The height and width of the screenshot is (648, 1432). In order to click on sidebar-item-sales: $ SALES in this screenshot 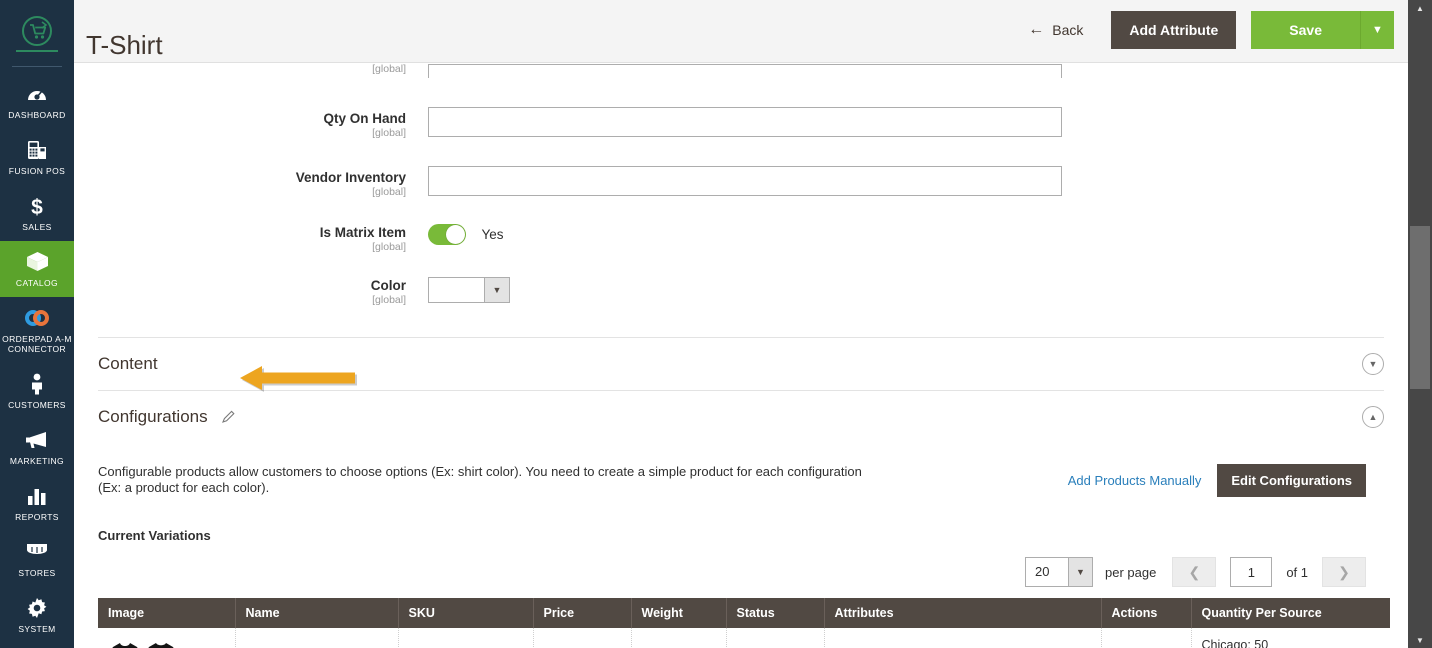, I will do `click(37, 213)`.